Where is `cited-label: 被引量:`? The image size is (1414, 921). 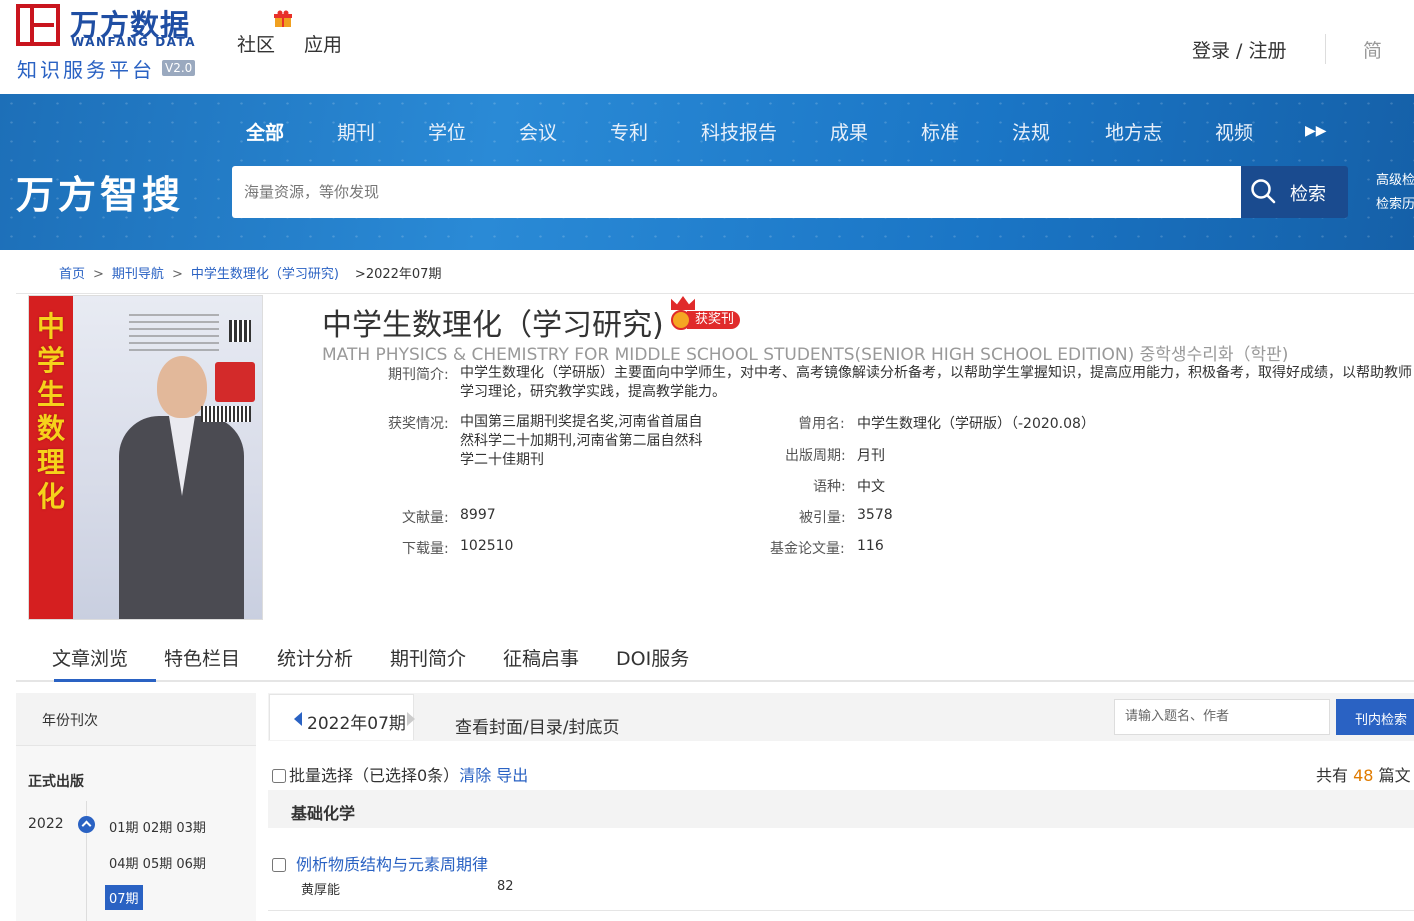
cited-label: 被引量: is located at coordinates (822, 518).